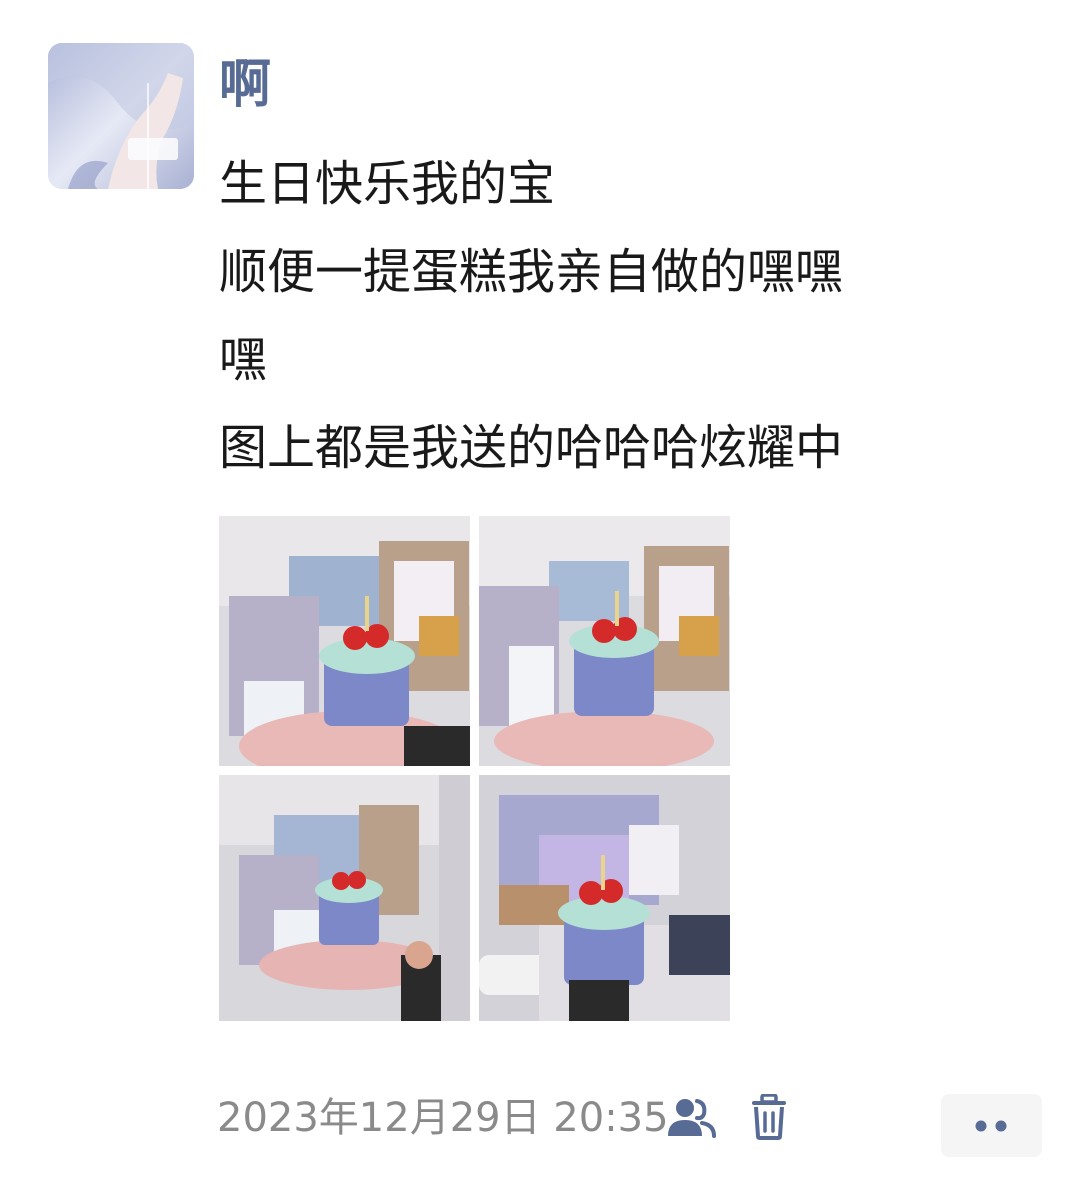 This screenshot has height=1198, width=1080. I want to click on avatar-image, so click(121, 116).